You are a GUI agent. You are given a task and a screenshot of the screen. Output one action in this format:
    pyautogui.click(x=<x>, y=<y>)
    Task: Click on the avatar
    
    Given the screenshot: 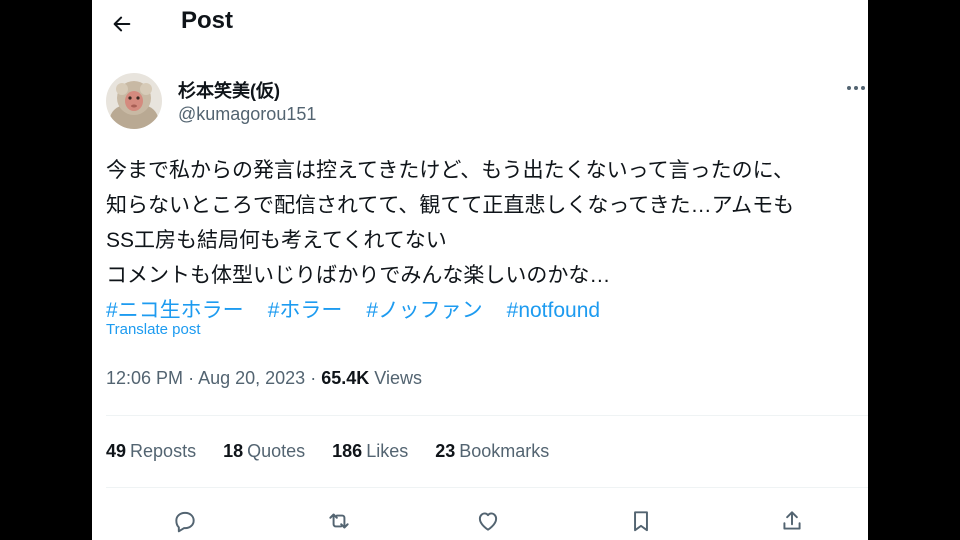 What is the action you would take?
    pyautogui.click(x=134, y=101)
    